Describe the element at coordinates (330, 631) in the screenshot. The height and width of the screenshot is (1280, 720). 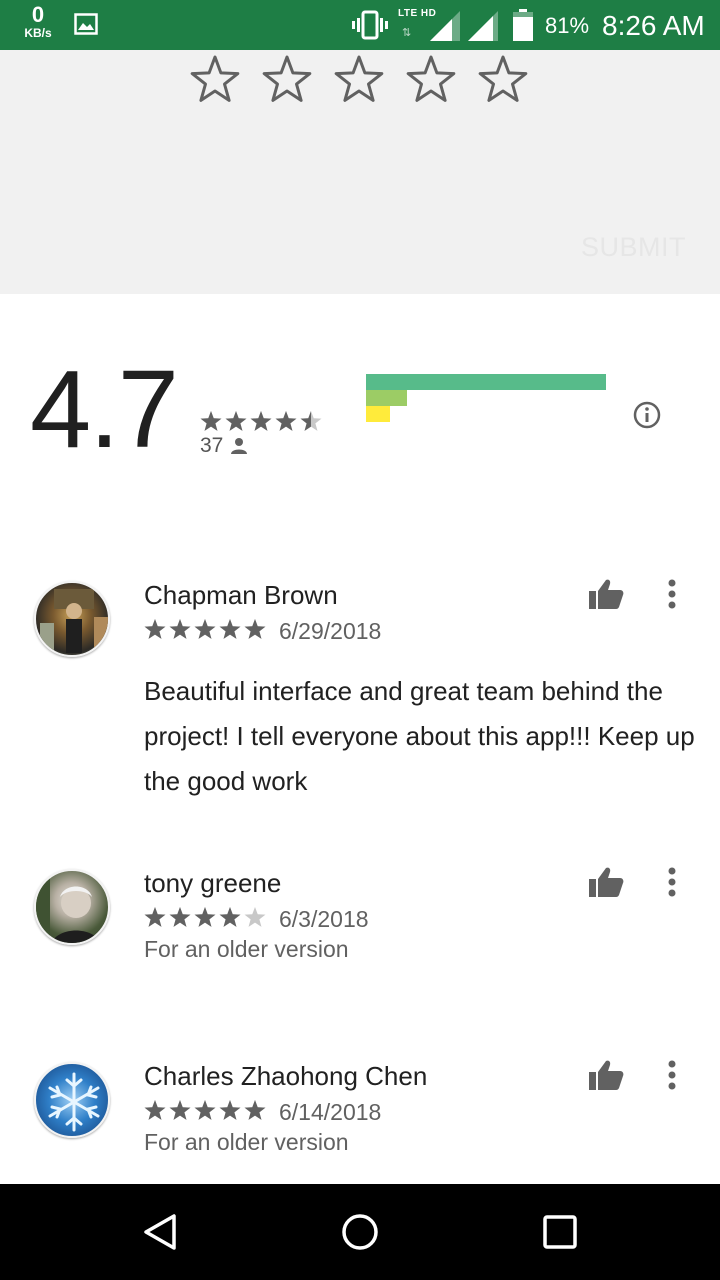
I see `review-date: 6/29/2018` at that location.